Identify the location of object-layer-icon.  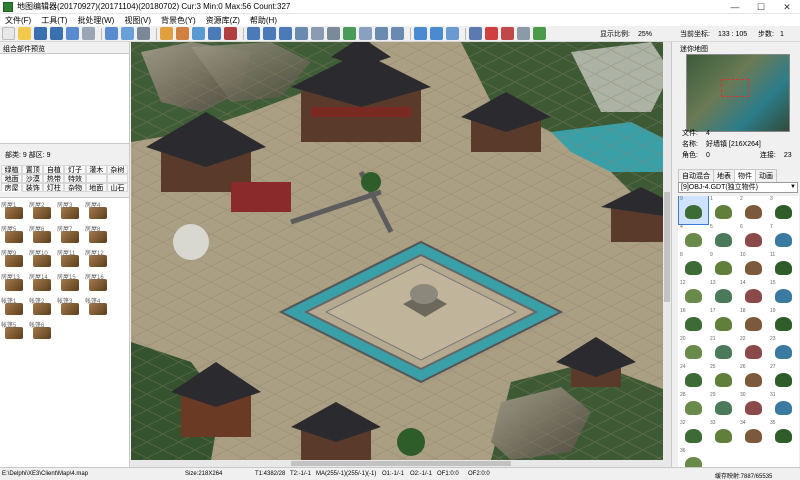
(301, 33).